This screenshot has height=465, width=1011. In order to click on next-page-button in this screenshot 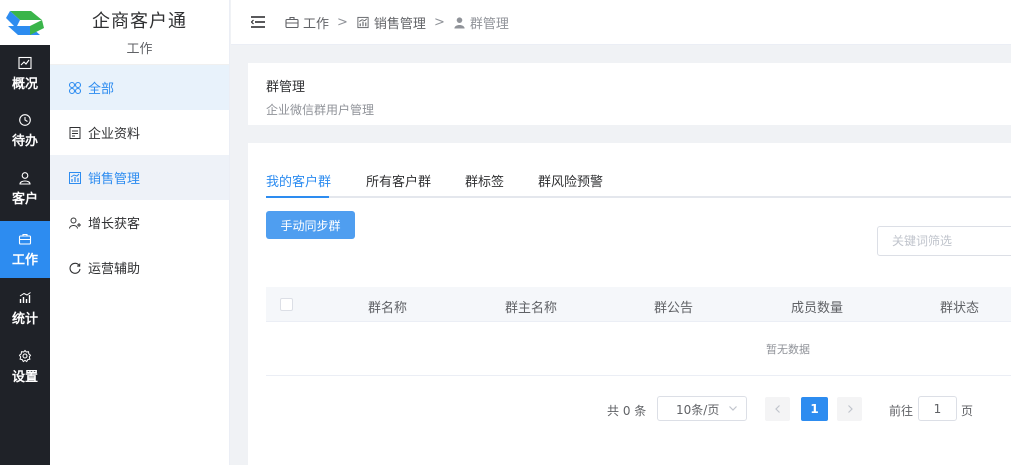, I will do `click(849, 409)`.